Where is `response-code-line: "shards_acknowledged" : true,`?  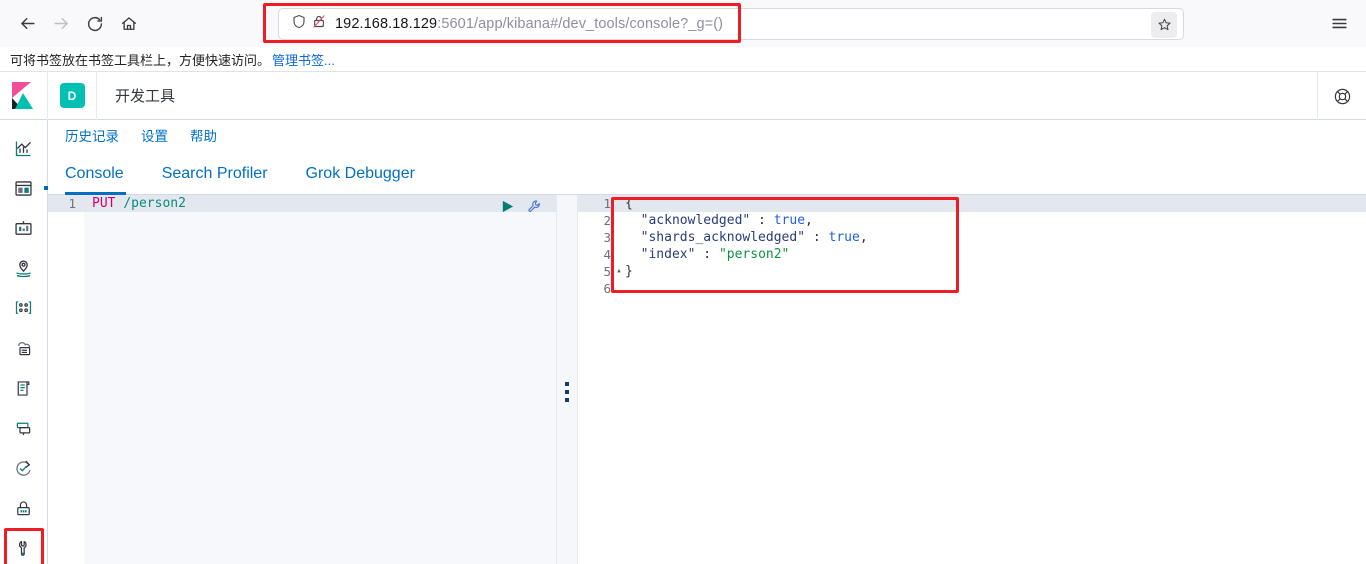 response-code-line: "shards_acknowledged" : true, is located at coordinates (990, 237).